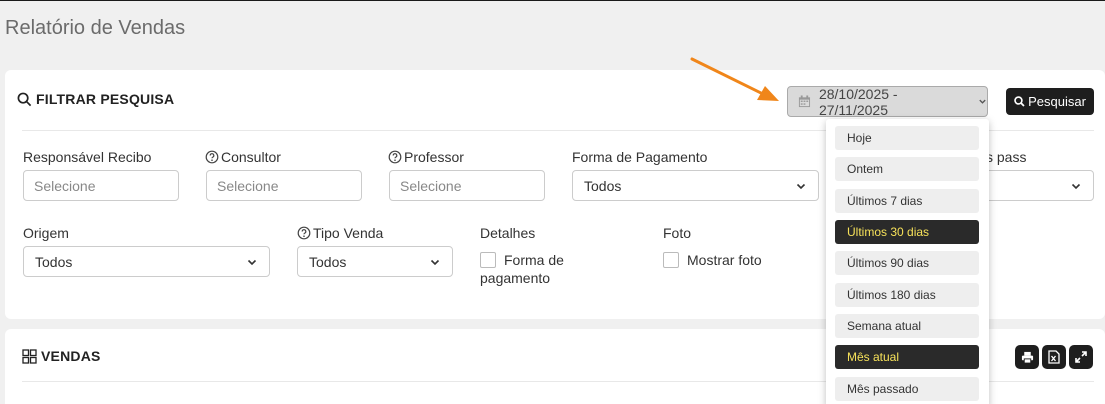  I want to click on print-icon, so click(1027, 357).